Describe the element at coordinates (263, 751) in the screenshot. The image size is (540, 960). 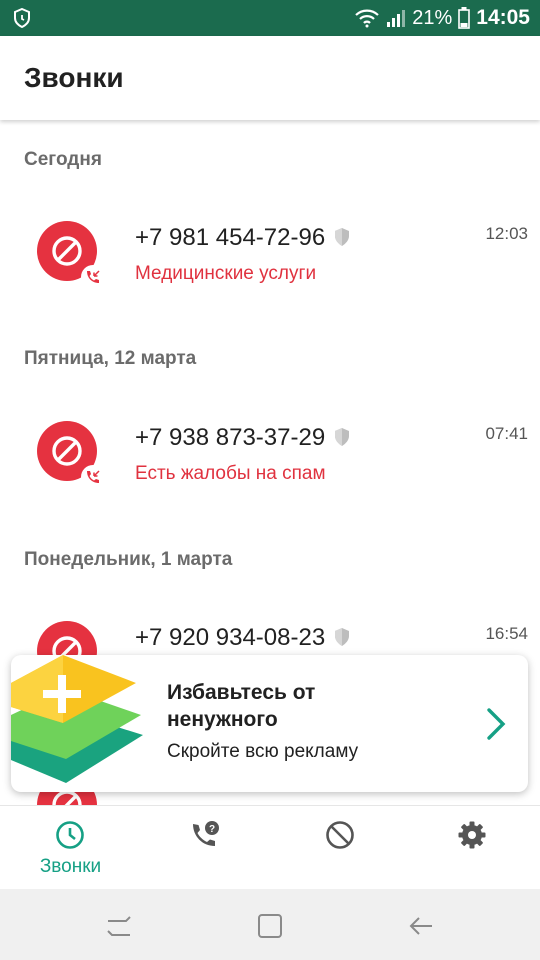
I see `promo-subtitle: Скройте всю рекламу` at that location.